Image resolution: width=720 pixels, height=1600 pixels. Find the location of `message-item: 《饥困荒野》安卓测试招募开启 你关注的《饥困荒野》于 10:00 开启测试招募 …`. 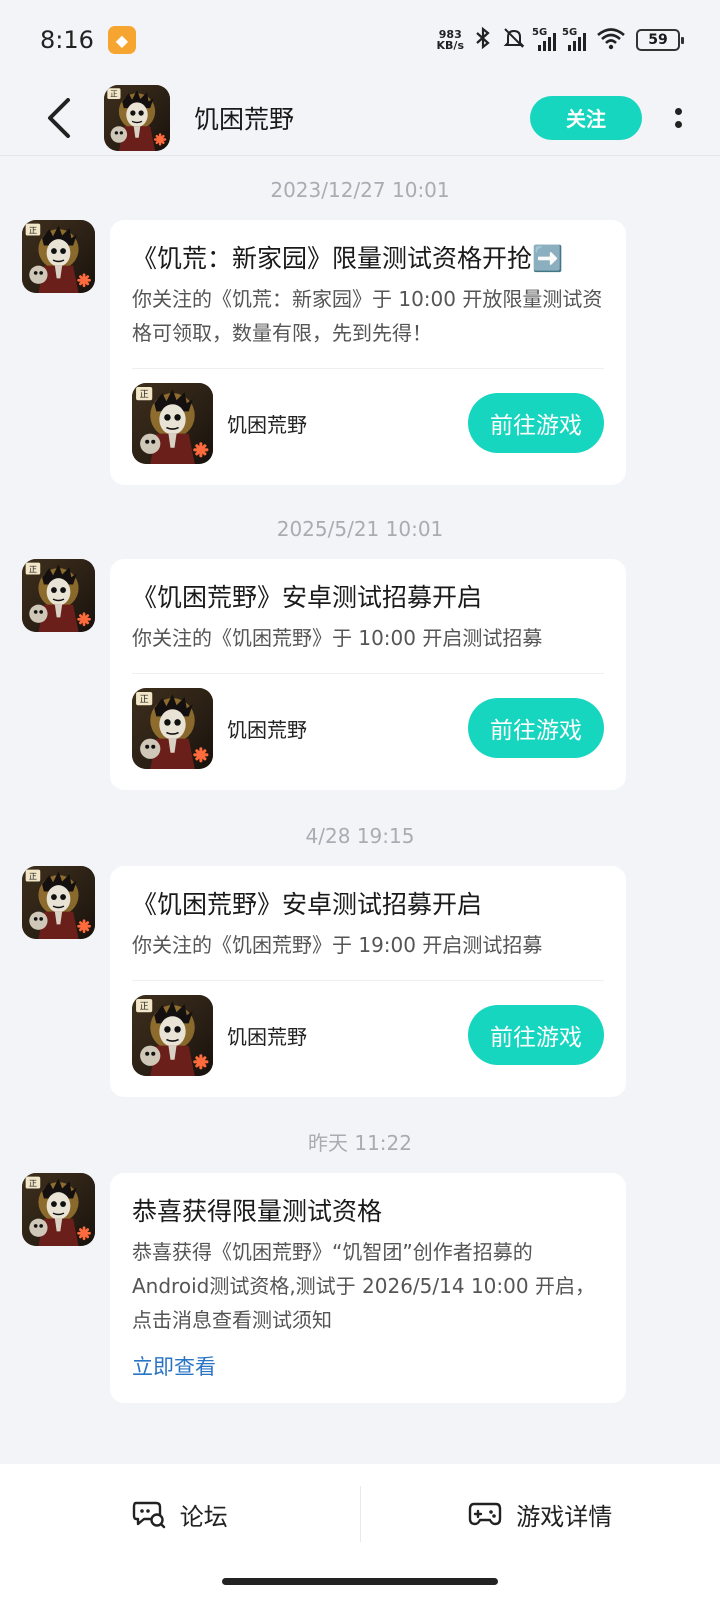

message-item: 《饥困荒野》安卓测试招募开启 你关注的《饥困荒野》于 10:00 开启测试招募 … is located at coordinates (360, 674).